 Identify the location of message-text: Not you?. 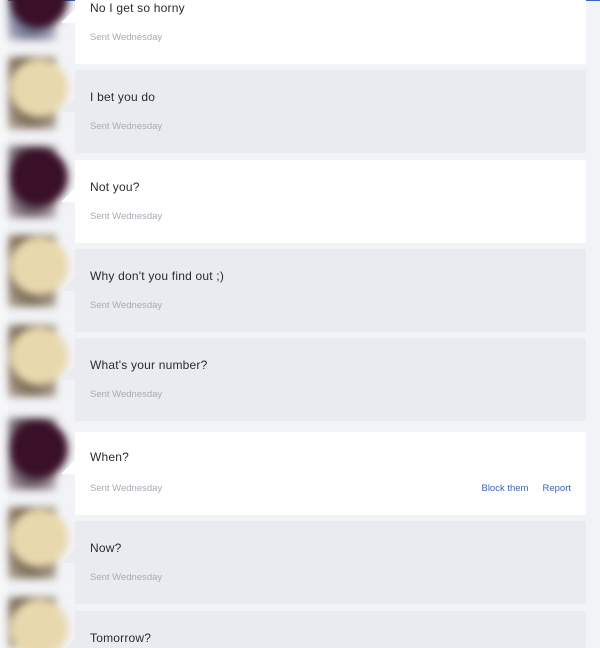
(115, 187).